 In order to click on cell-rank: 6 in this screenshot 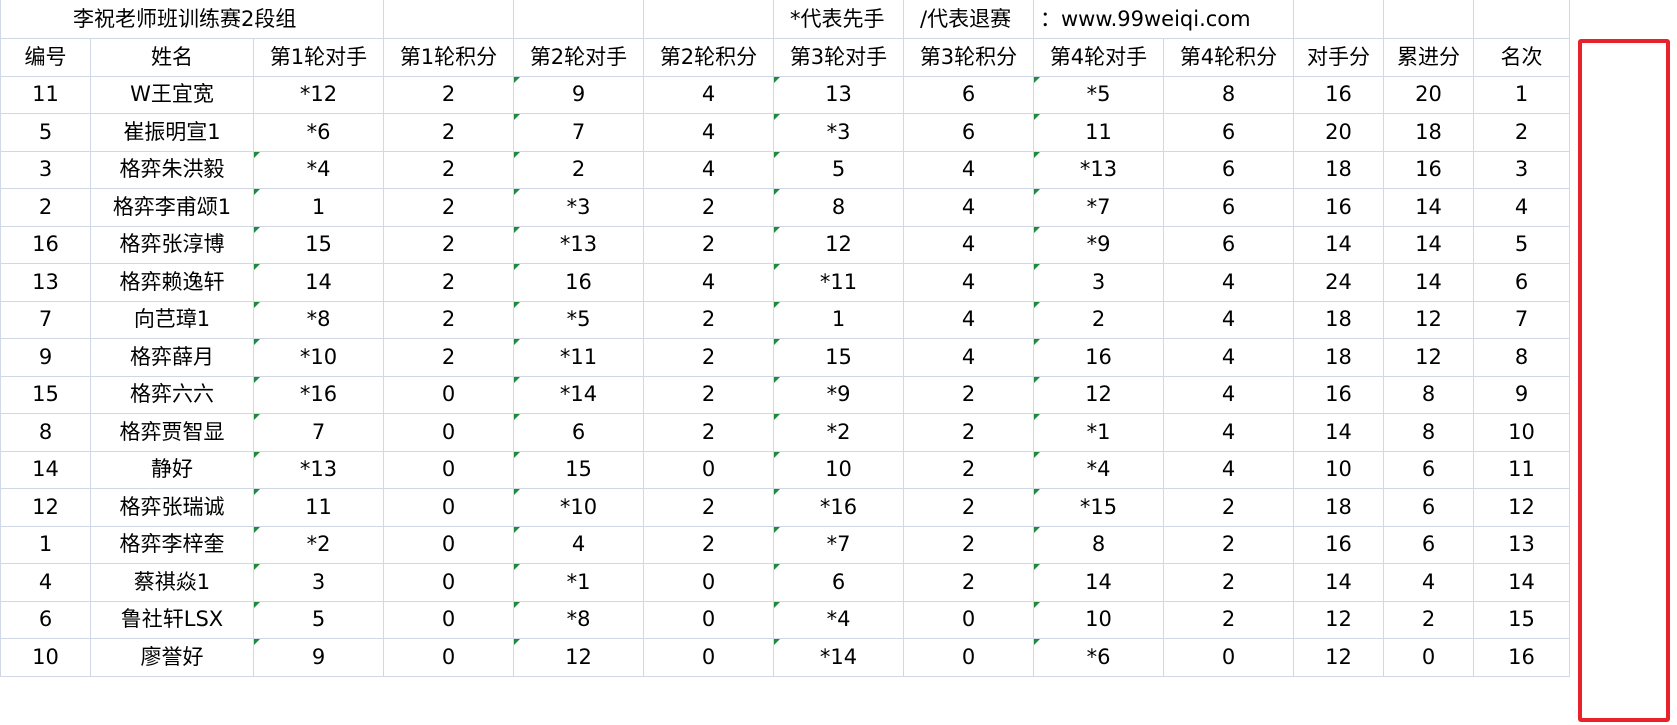, I will do `click(1521, 282)`.